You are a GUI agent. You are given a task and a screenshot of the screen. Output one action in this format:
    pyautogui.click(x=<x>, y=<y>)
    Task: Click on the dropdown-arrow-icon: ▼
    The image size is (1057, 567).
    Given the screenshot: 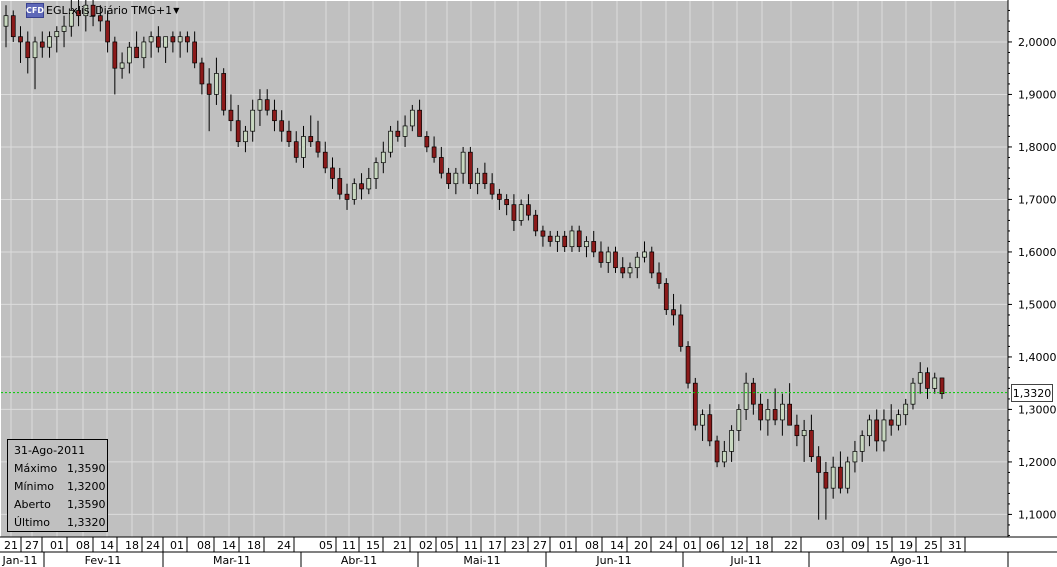 What is the action you would take?
    pyautogui.click(x=176, y=10)
    